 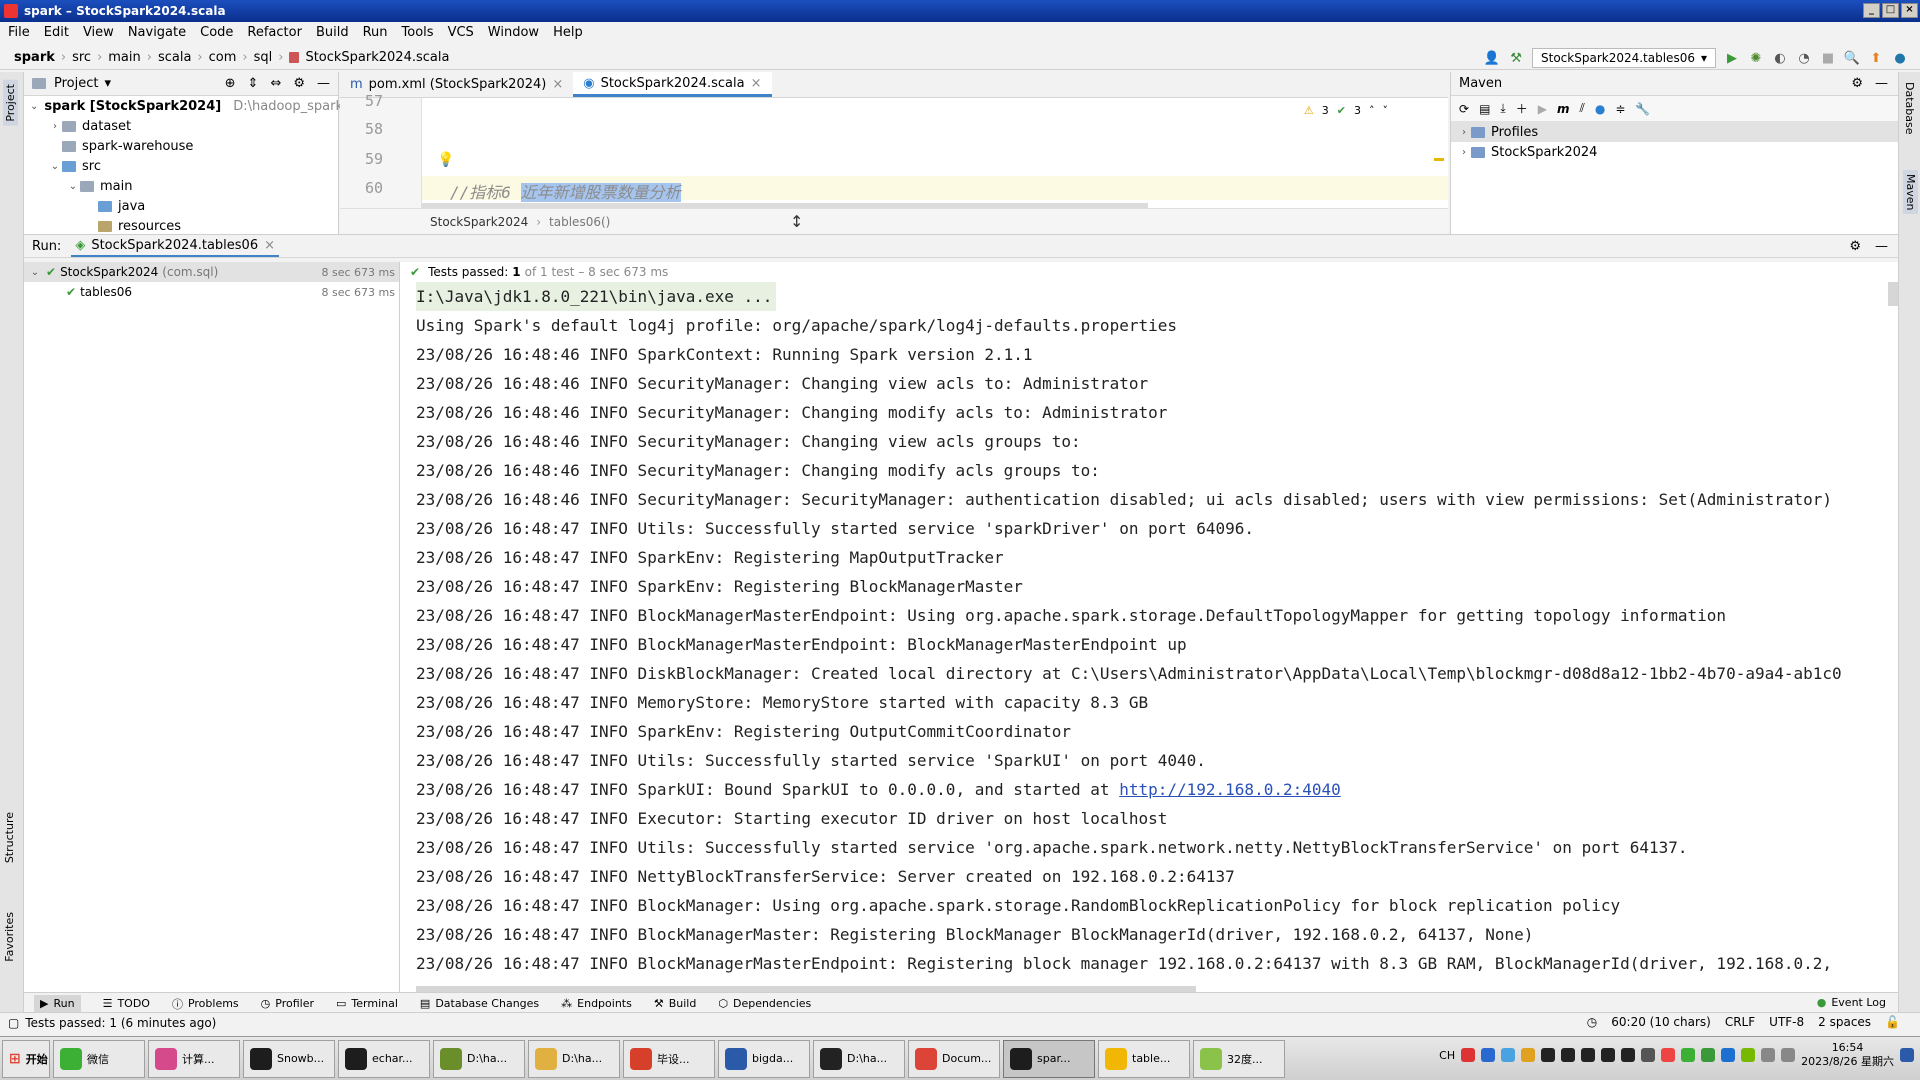 What do you see at coordinates (230, 83) in the screenshot?
I see `locate-icon: ⊕` at bounding box center [230, 83].